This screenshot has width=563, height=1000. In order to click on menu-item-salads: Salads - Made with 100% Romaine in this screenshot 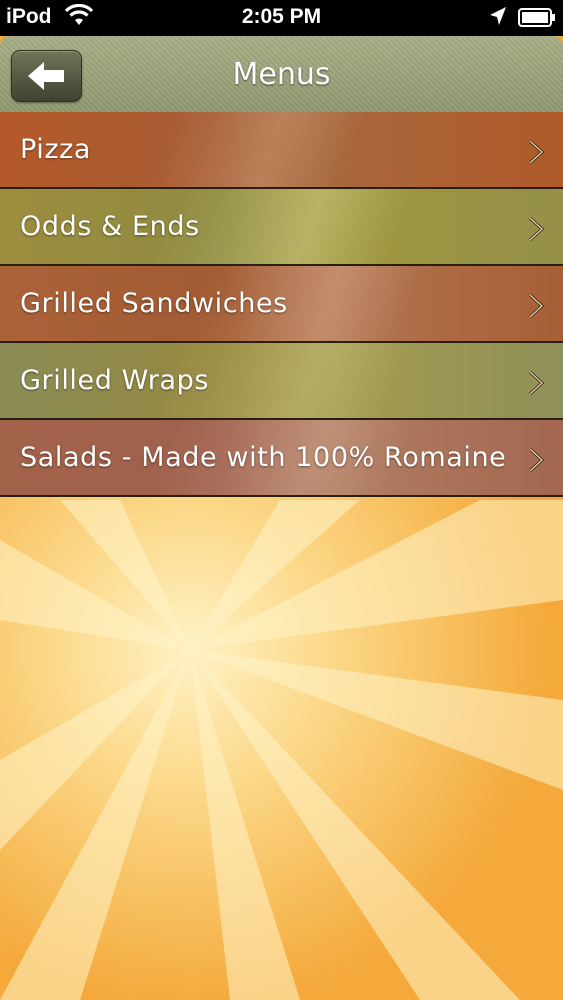, I will do `click(281, 458)`.